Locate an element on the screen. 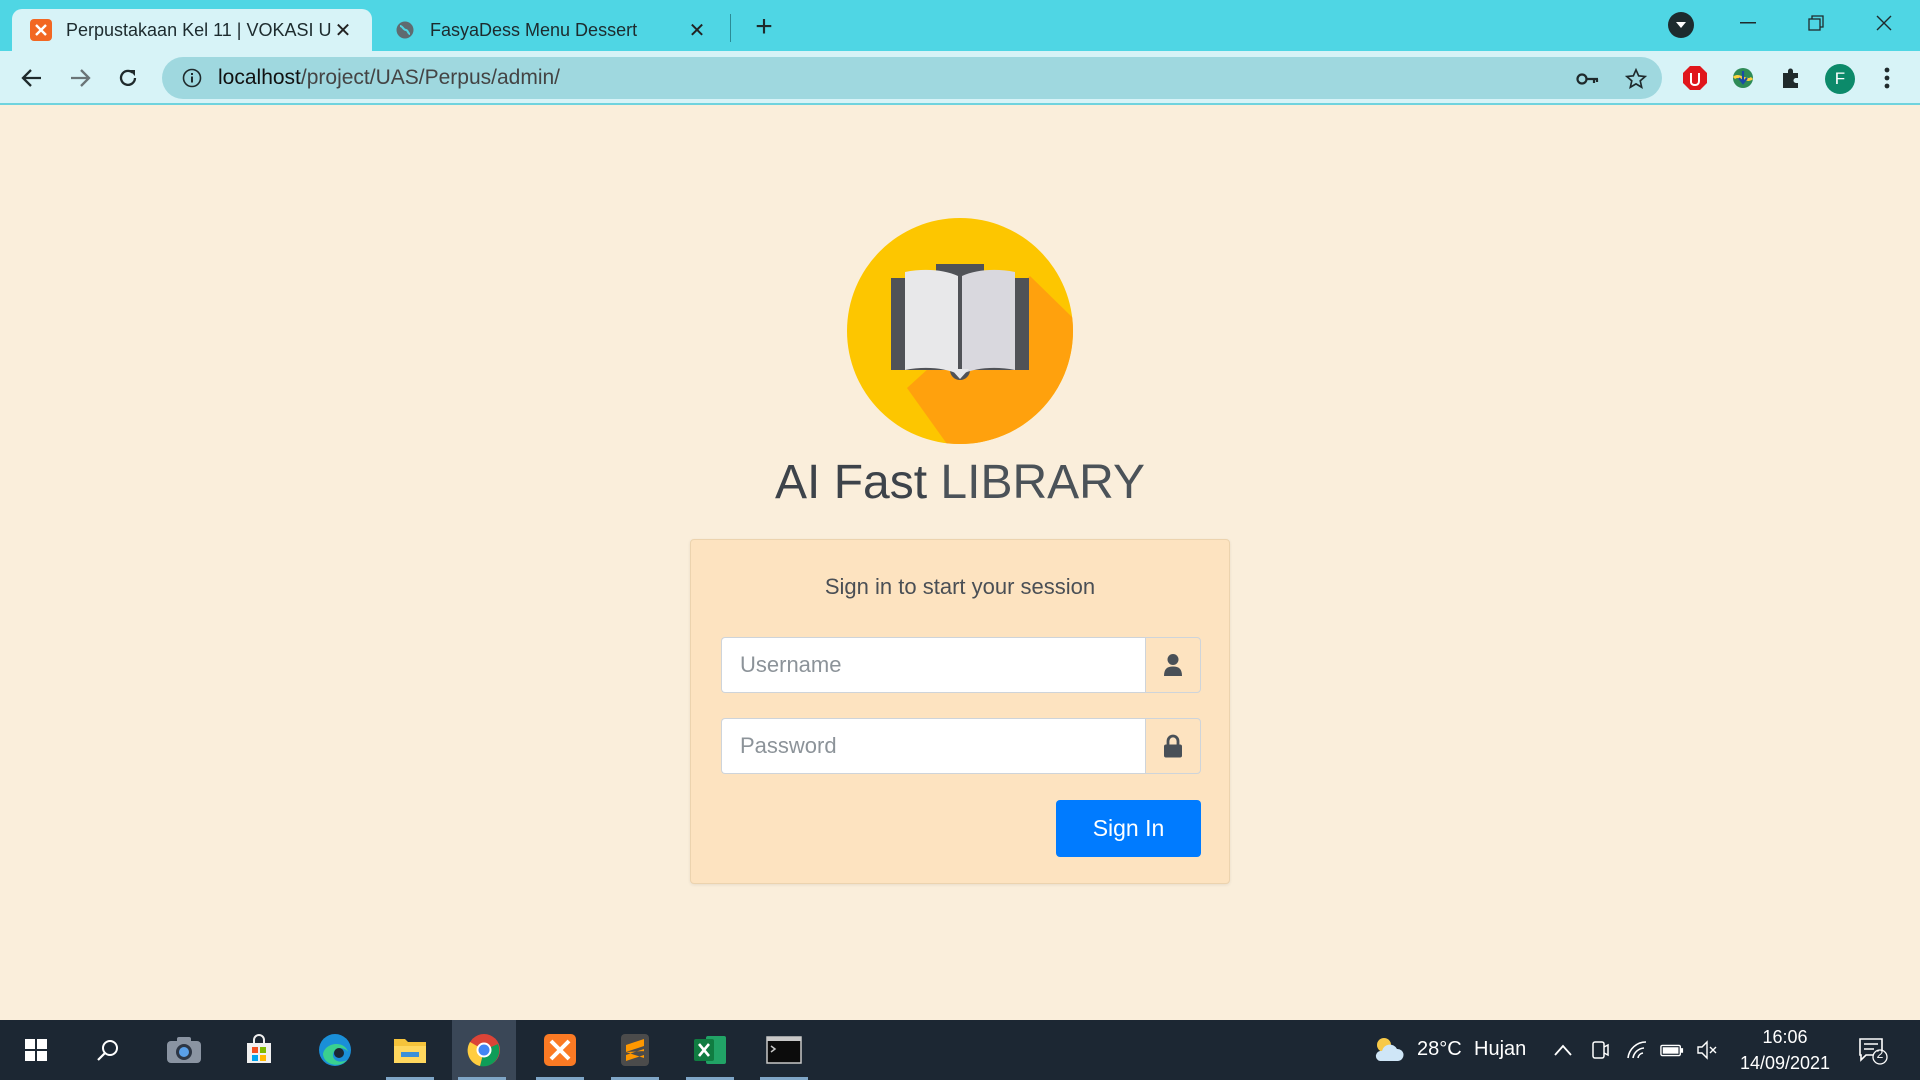 The height and width of the screenshot is (1080, 1920). tab-perpustakaan: Perpustakaan Kel 11 | VOKASI UB ✕ is located at coordinates (192, 30).